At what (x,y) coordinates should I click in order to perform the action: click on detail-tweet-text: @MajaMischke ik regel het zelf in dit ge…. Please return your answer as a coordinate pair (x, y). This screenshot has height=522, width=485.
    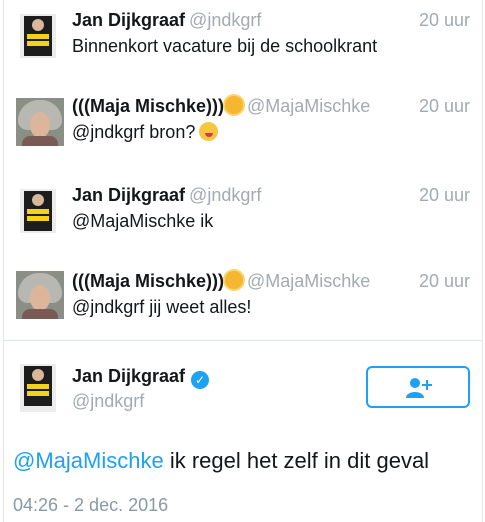
    Looking at the image, I should click on (221, 460).